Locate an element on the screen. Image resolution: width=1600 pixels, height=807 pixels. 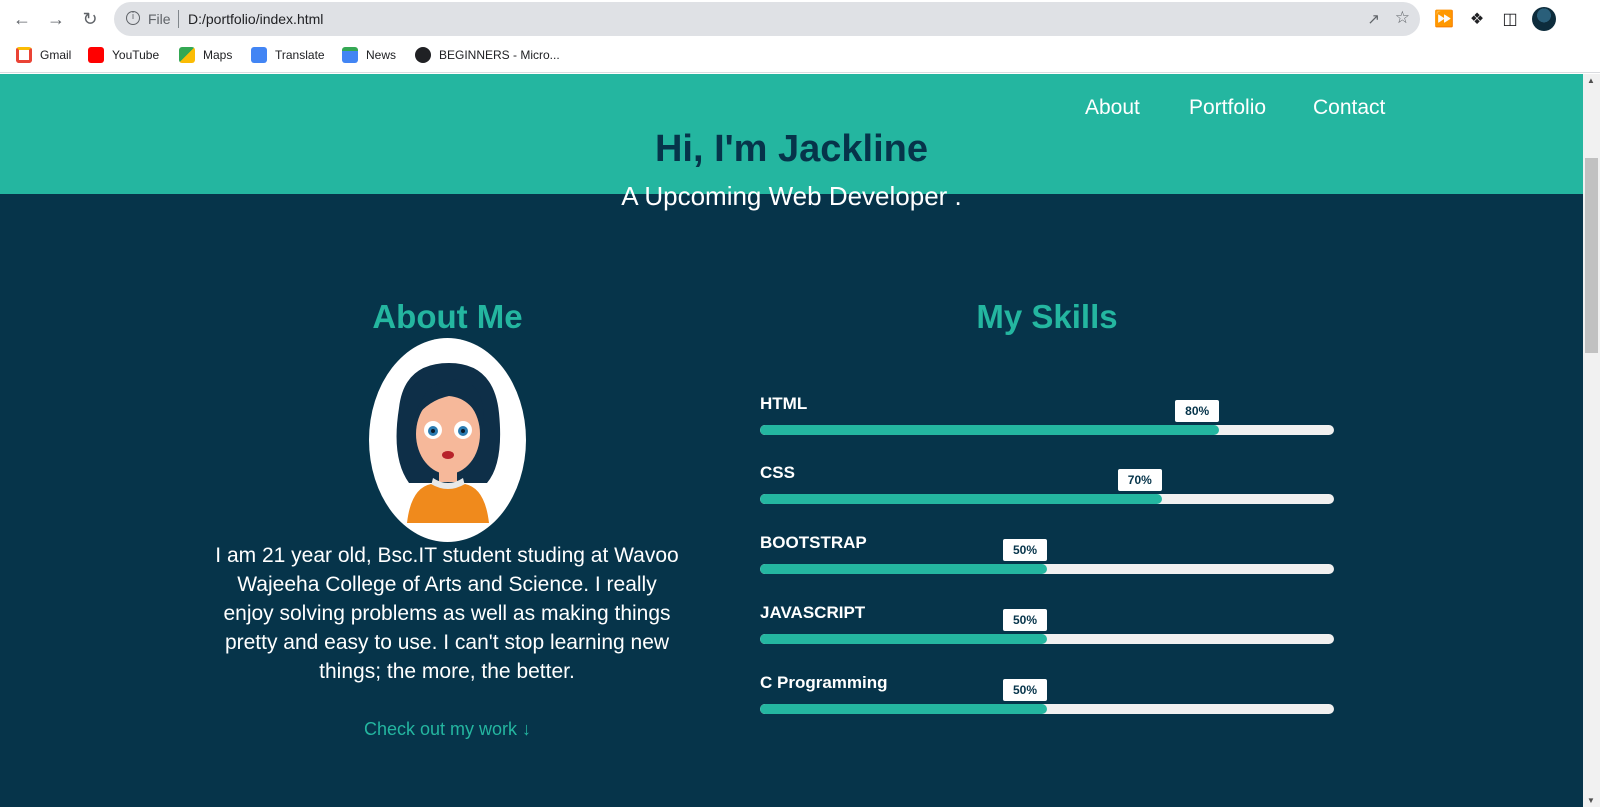
extensions-icon: ❖ is located at coordinates (1477, 19).